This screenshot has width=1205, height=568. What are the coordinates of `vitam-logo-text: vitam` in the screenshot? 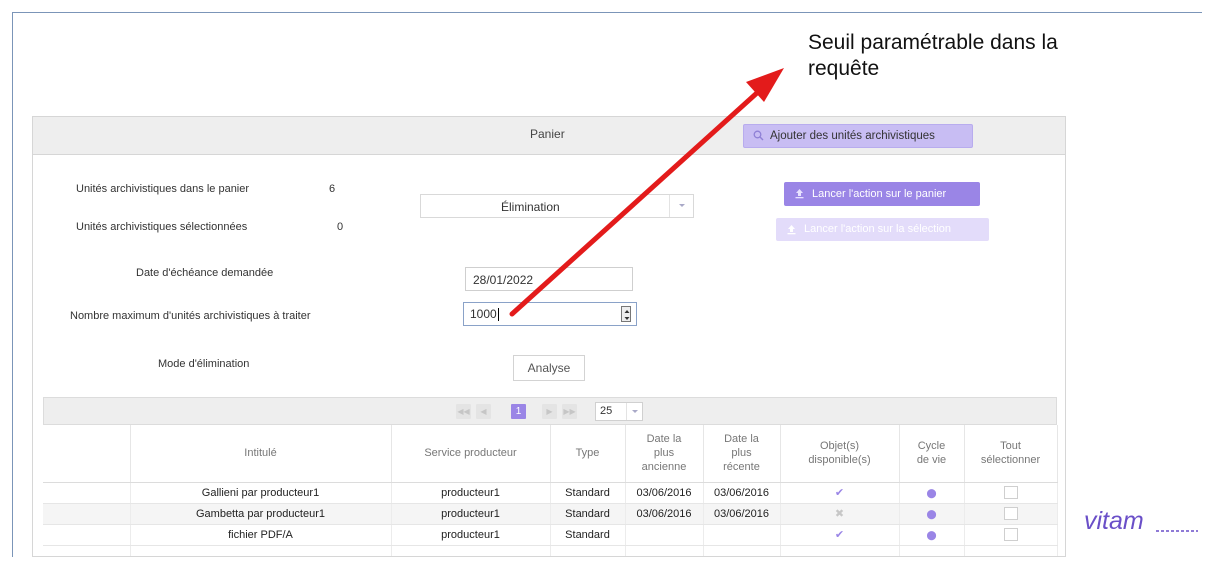 It's located at (1114, 521).